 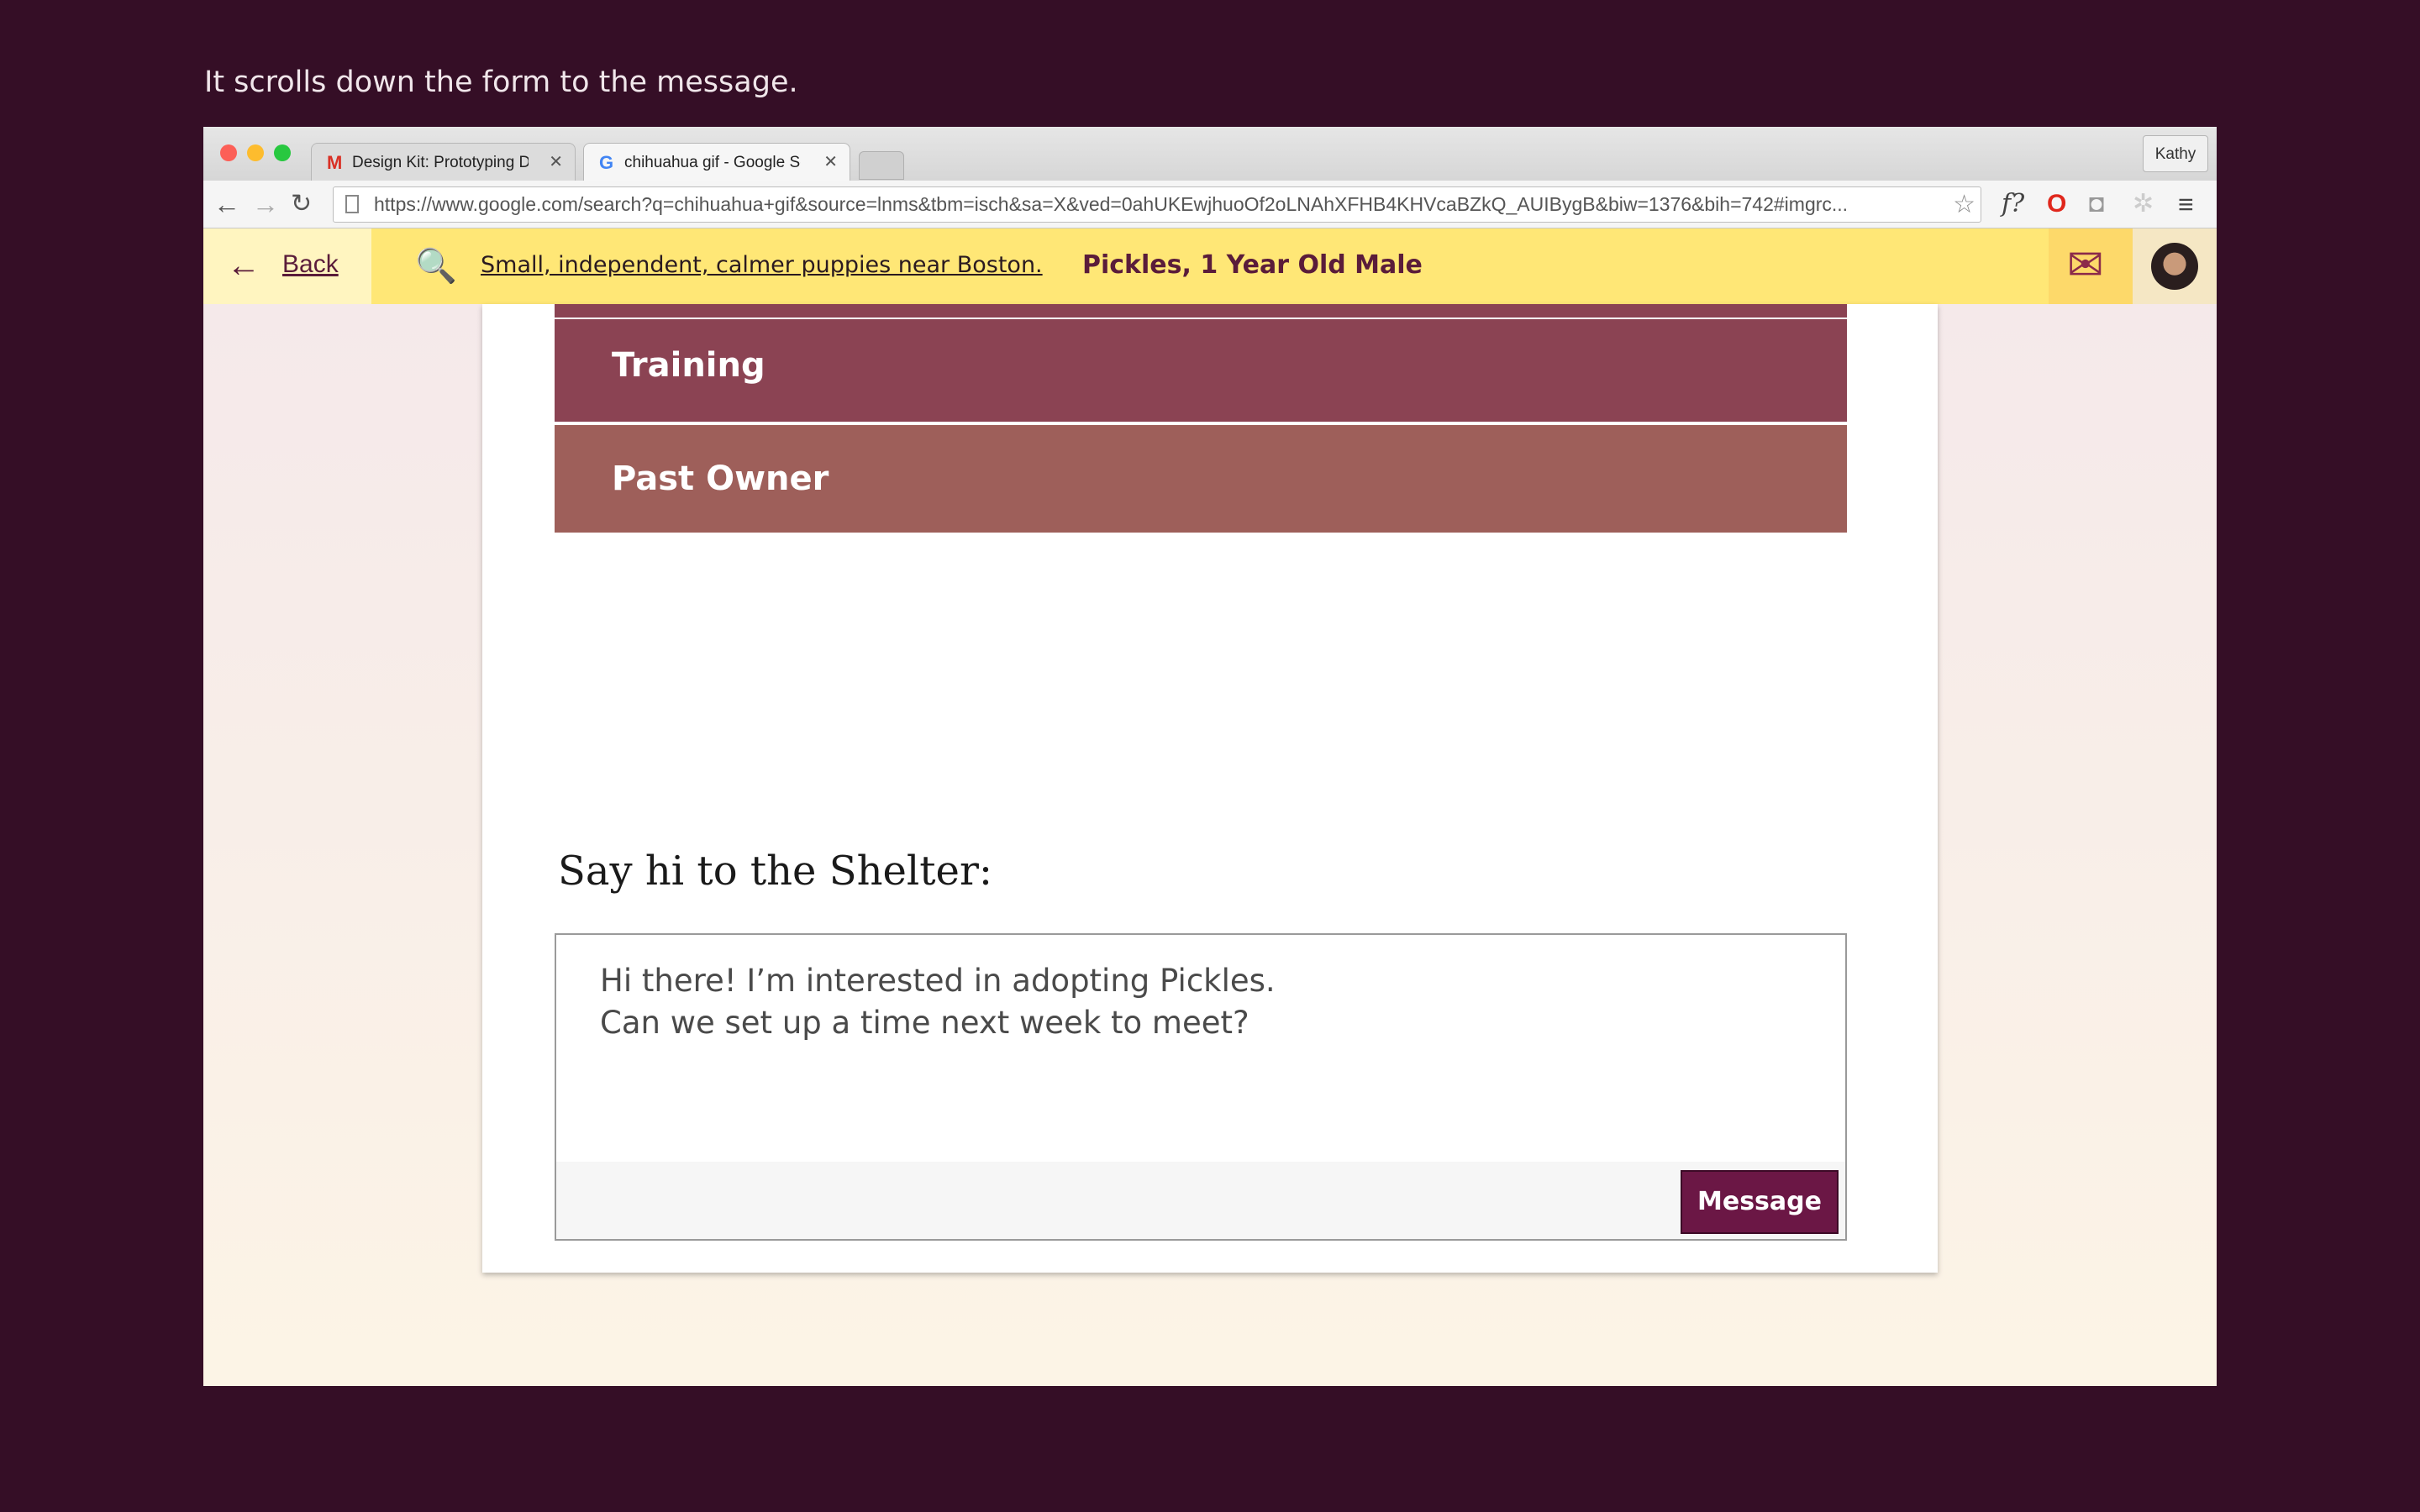 I want to click on dog-title: Pickles, 1 Year Old Male, so click(x=1253, y=265).